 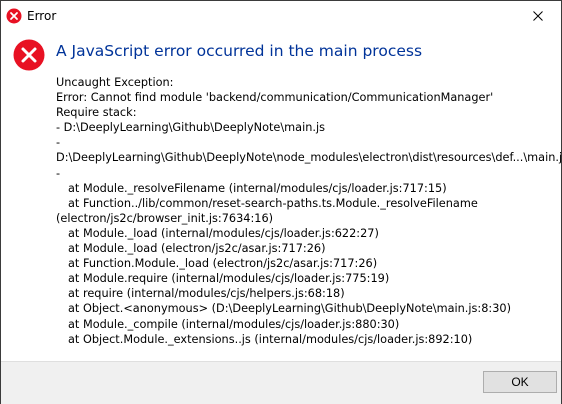 What do you see at coordinates (281, 382) in the screenshot?
I see `dialog-footer: OK` at bounding box center [281, 382].